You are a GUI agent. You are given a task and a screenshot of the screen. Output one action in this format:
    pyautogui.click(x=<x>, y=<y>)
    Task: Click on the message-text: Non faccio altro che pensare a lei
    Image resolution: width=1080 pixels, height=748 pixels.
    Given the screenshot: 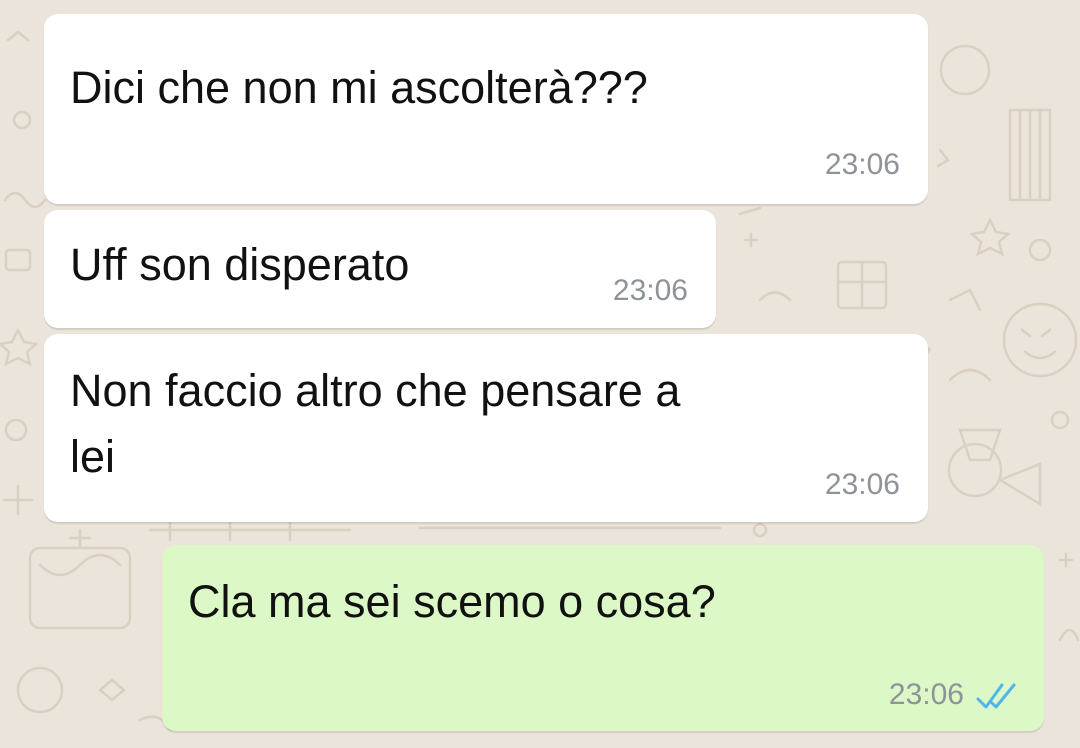 What is the action you would take?
    pyautogui.click(x=375, y=423)
    